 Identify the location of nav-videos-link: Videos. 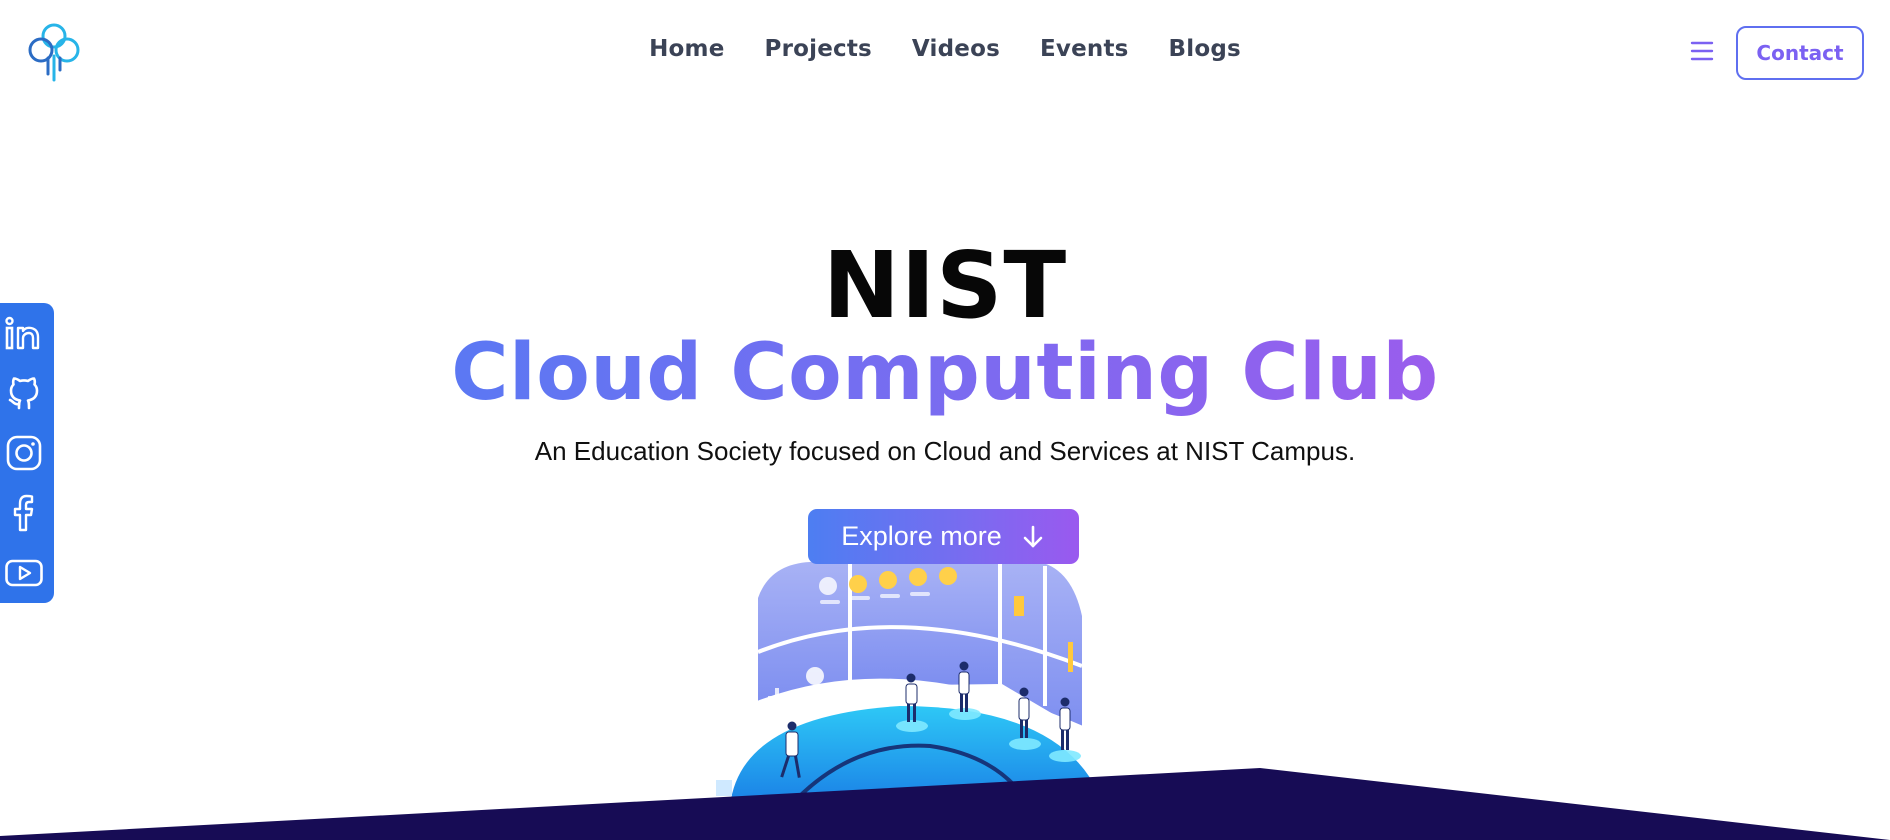
(956, 49).